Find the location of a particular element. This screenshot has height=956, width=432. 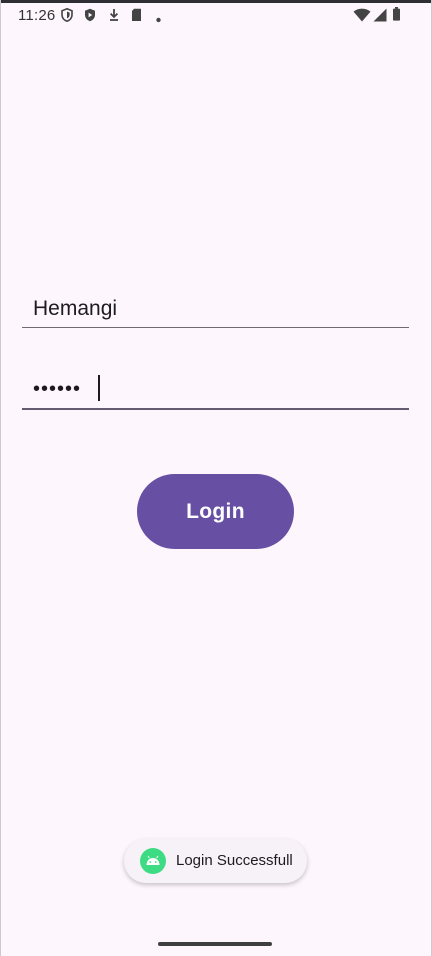

toast-notification: Login Successfull is located at coordinates (215, 861).